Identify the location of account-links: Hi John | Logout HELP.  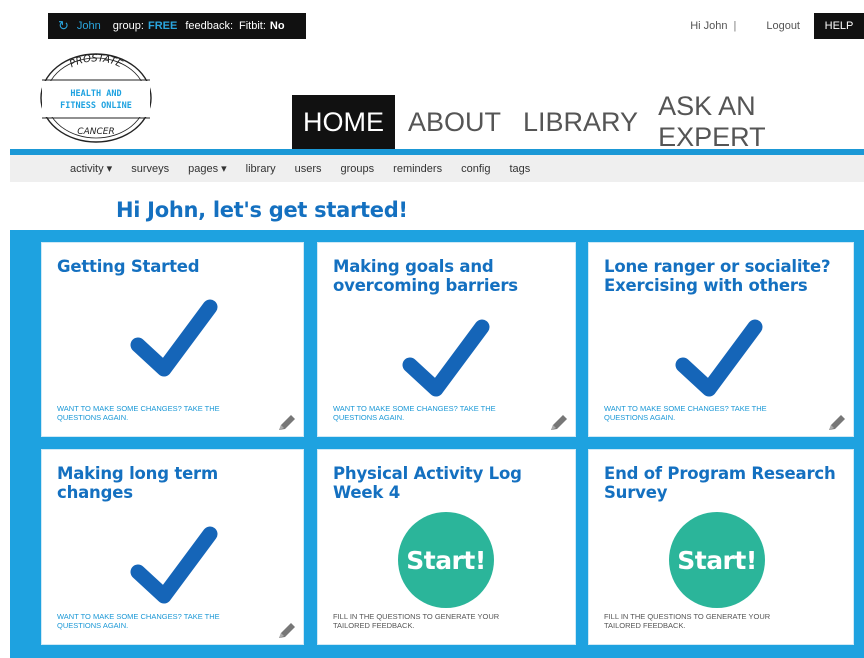
(777, 26).